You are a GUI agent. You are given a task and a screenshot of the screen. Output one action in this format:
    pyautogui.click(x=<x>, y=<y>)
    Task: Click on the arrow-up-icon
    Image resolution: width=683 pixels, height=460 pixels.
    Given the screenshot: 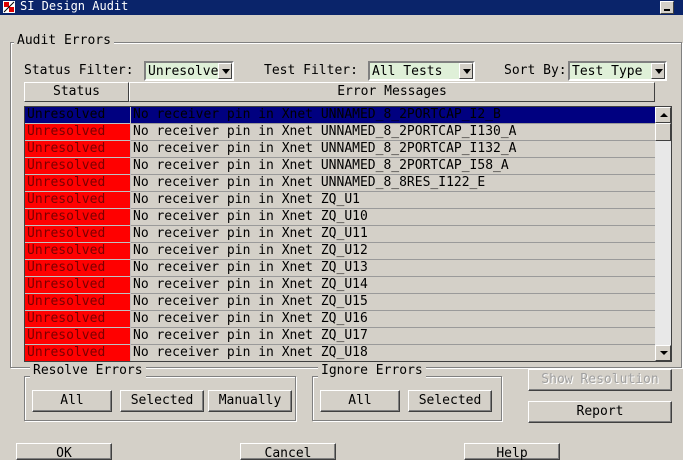 What is the action you would take?
    pyautogui.click(x=664, y=115)
    